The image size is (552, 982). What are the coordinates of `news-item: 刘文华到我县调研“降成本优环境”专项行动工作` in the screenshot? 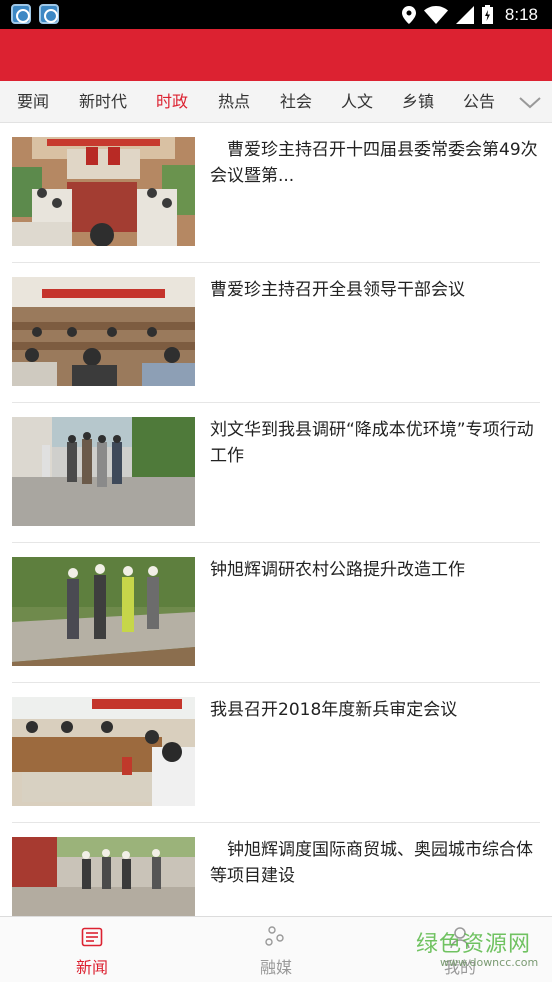 It's located at (276, 473).